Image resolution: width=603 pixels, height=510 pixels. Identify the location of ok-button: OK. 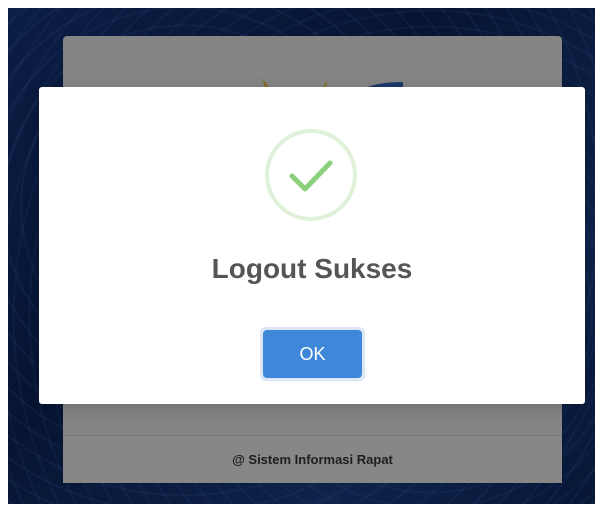
(312, 354).